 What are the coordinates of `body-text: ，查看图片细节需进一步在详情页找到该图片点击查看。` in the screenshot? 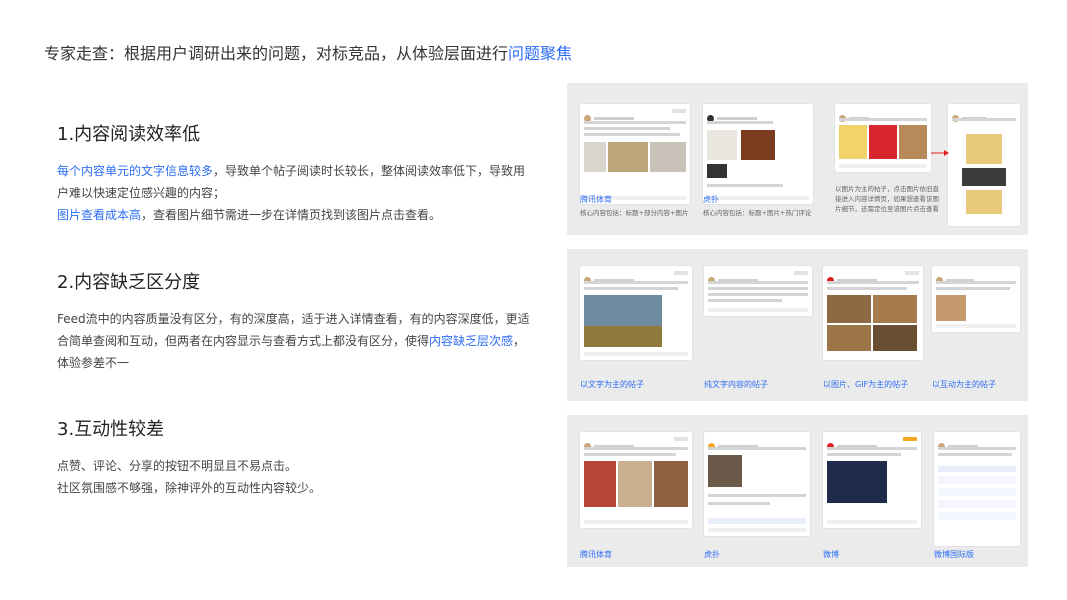 It's located at (291, 215).